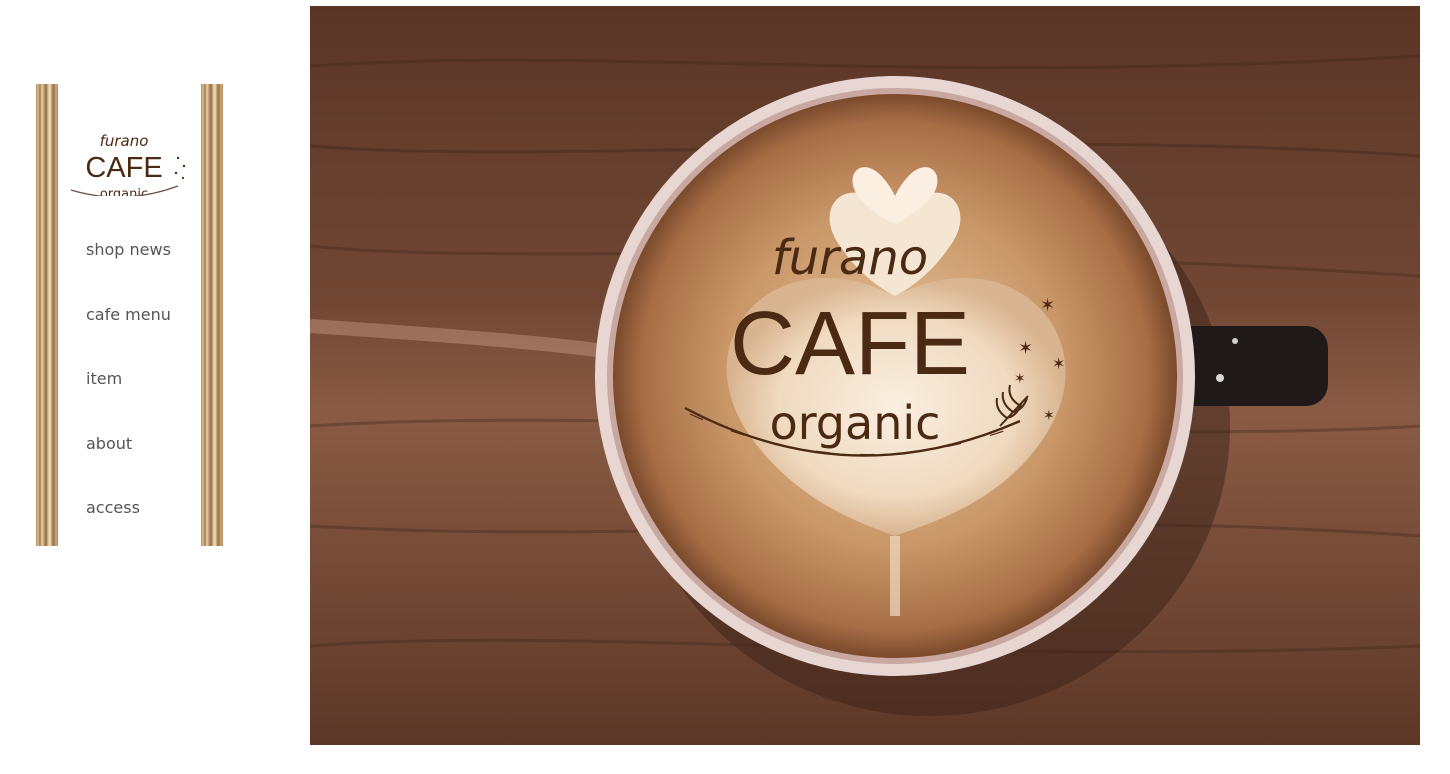 This screenshot has height=774, width=1450. Describe the element at coordinates (47, 315) in the screenshot. I see `wood-post-left` at that location.